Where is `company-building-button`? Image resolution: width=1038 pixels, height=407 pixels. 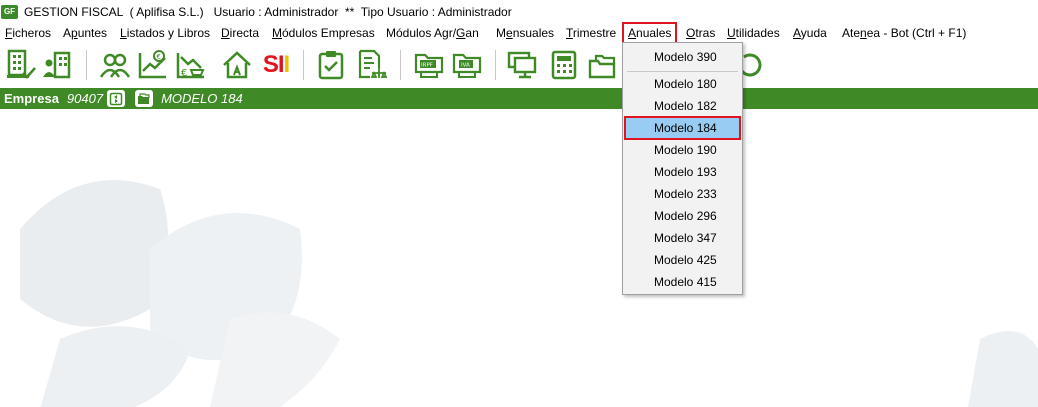
company-building-button is located at coordinates (21, 65).